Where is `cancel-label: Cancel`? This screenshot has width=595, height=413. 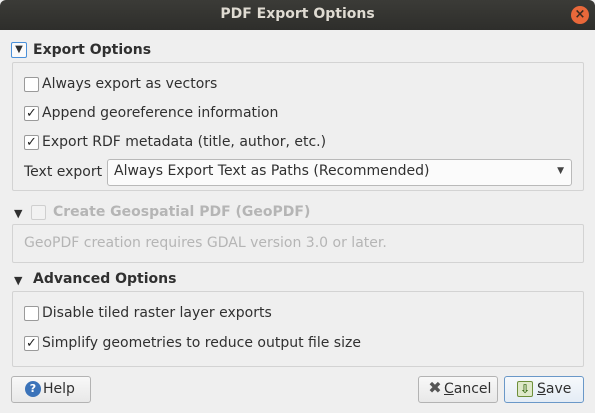
cancel-label: Cancel is located at coordinates (467, 389).